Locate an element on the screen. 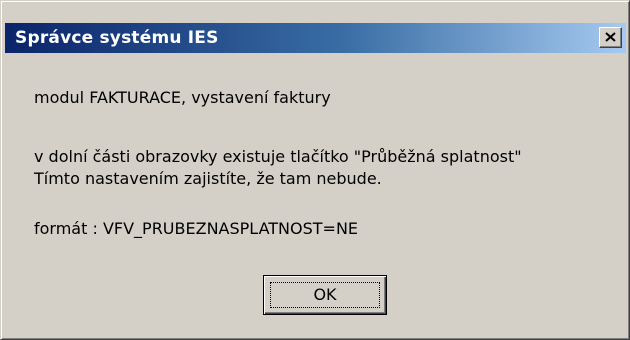 The image size is (630, 340). close-button is located at coordinates (610, 37).